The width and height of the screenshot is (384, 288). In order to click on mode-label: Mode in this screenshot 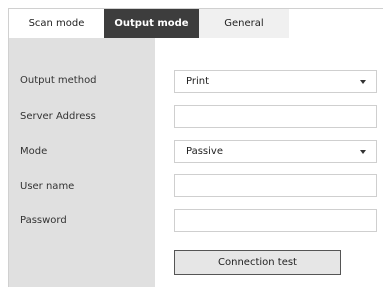, I will do `click(34, 151)`.